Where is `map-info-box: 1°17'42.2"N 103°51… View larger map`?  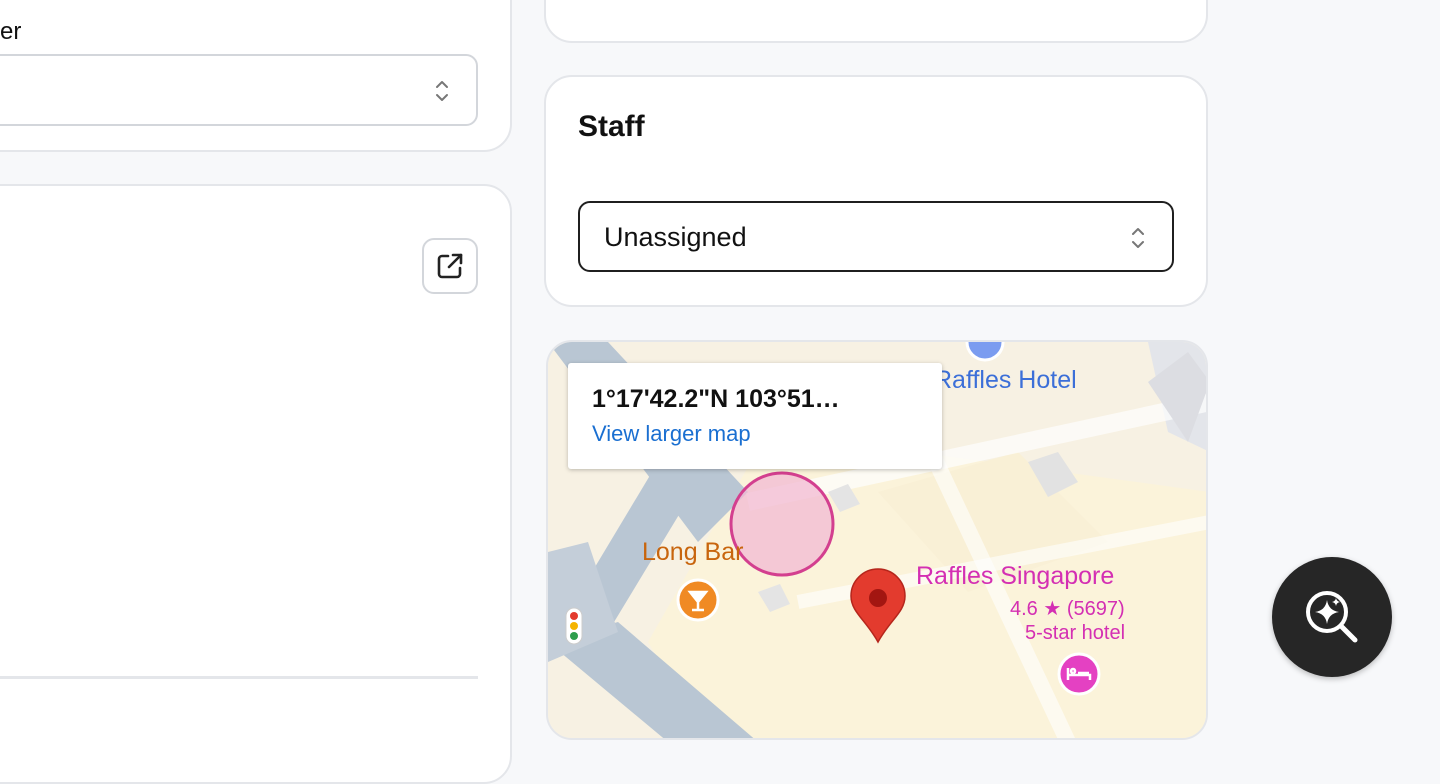 map-info-box: 1°17'42.2"N 103°51… View larger map is located at coordinates (755, 416).